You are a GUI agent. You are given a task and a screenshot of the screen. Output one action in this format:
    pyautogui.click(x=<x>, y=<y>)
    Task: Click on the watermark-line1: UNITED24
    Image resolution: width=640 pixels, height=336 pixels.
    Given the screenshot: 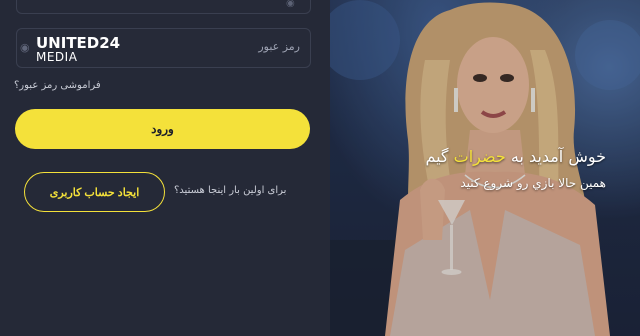 What is the action you would take?
    pyautogui.click(x=78, y=43)
    